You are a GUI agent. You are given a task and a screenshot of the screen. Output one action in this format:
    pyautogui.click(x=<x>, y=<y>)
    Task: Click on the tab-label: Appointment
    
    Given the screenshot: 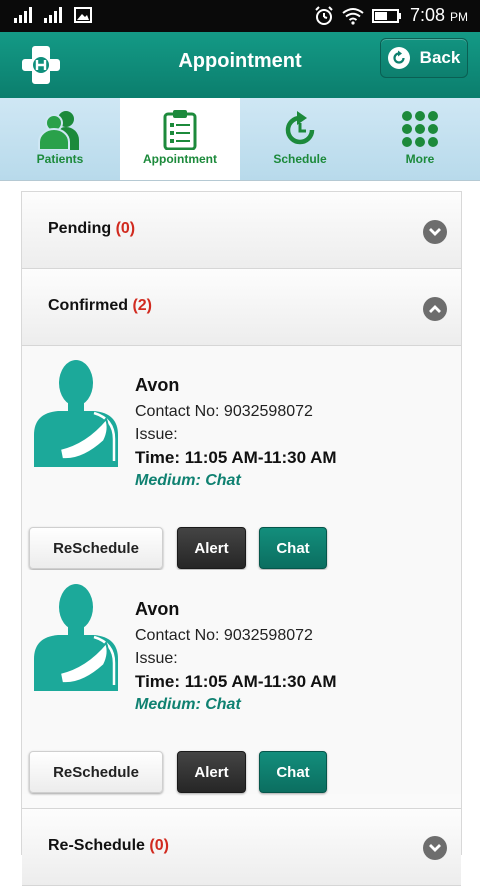 What is the action you would take?
    pyautogui.click(x=180, y=159)
    